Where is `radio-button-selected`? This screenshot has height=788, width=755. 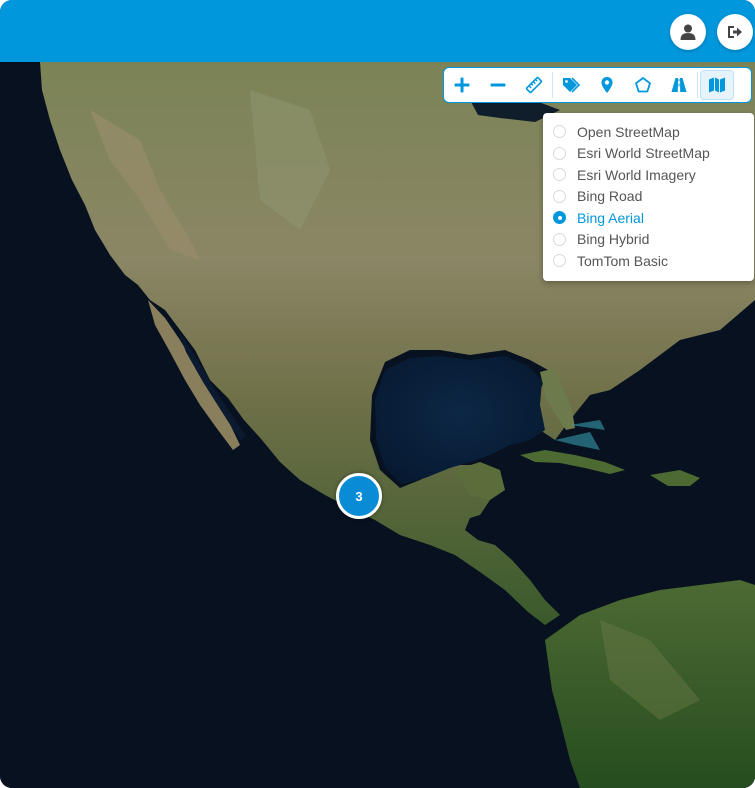 radio-button-selected is located at coordinates (559, 218).